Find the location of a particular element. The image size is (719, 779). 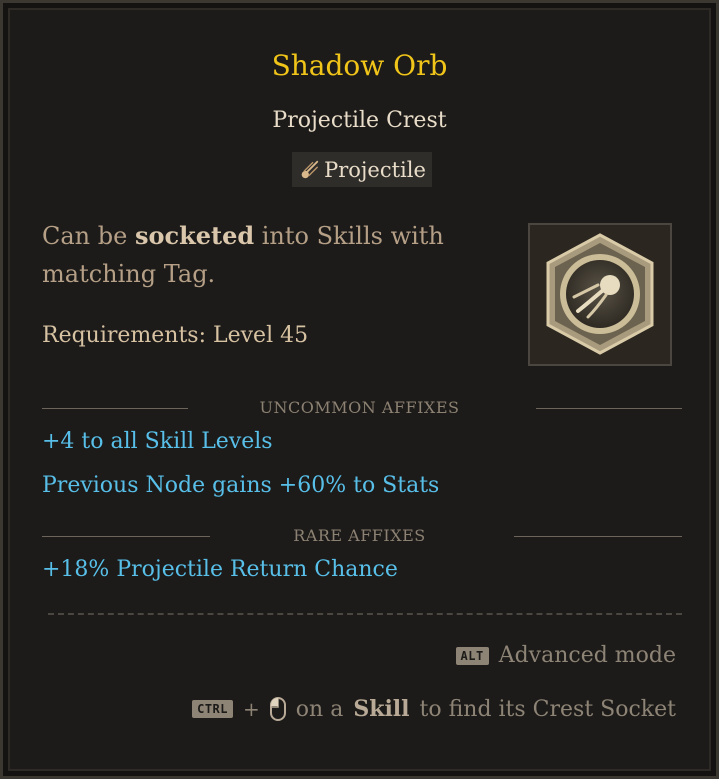

skill-tag-label: Projectile is located at coordinates (375, 169).